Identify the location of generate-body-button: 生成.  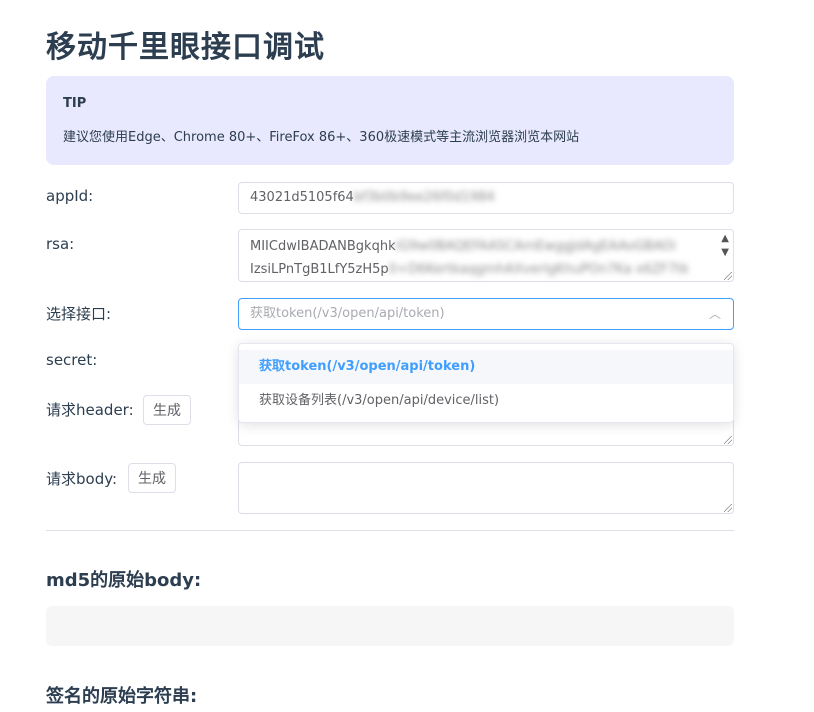
(152, 478).